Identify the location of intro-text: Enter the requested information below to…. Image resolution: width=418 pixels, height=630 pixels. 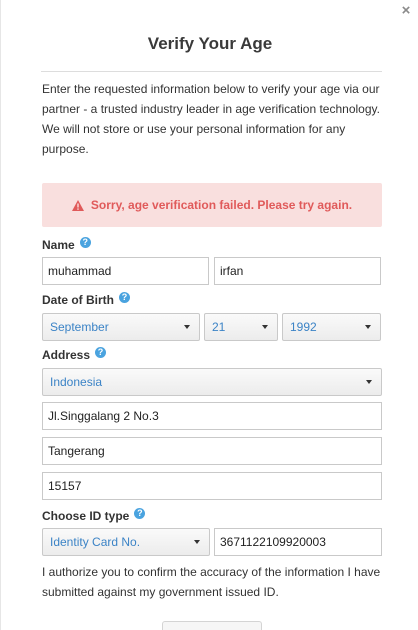
(211, 119).